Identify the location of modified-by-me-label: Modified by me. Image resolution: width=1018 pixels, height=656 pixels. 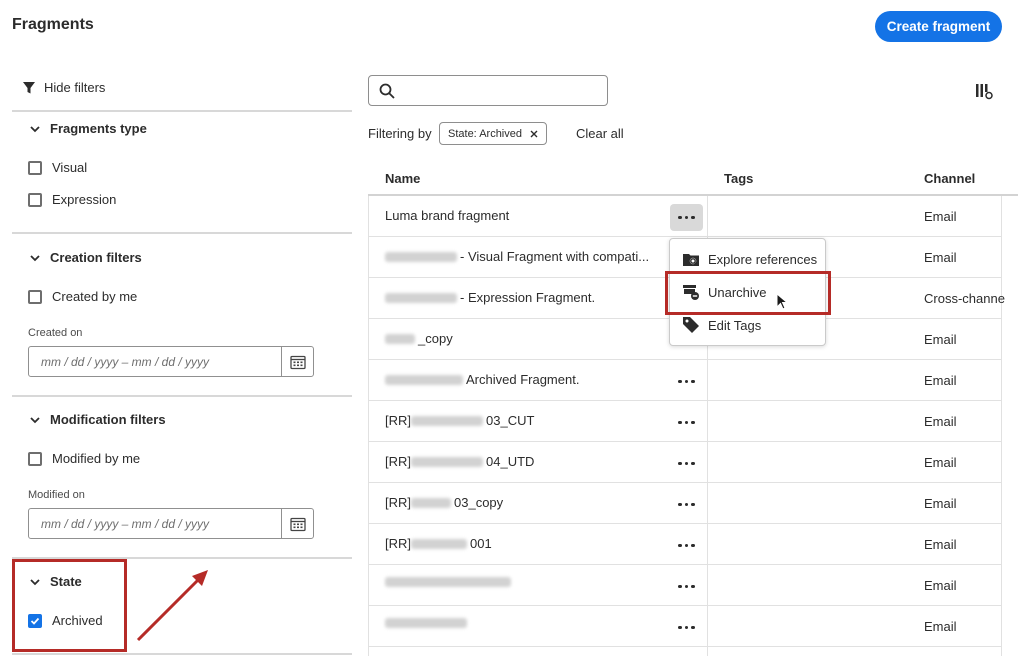
(96, 458).